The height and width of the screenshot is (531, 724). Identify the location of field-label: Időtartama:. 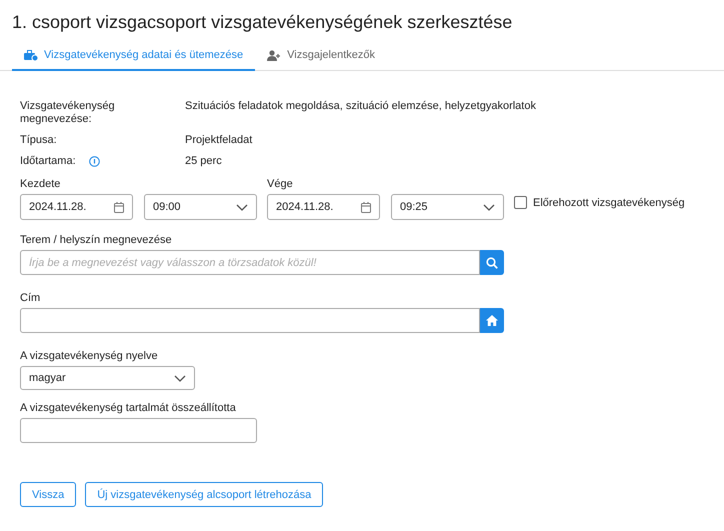
(48, 161).